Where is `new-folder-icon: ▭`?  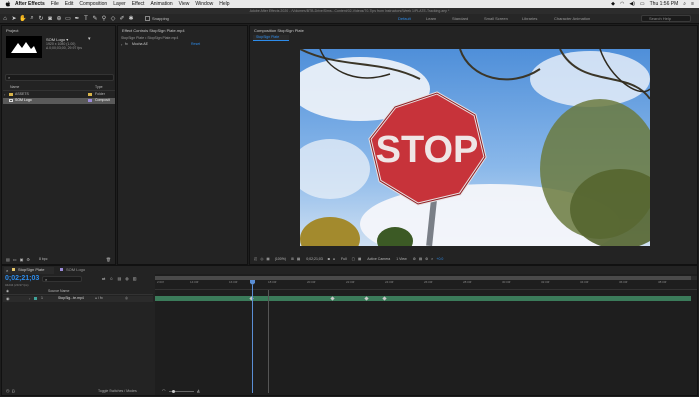 new-folder-icon: ▭ is located at coordinates (15, 259).